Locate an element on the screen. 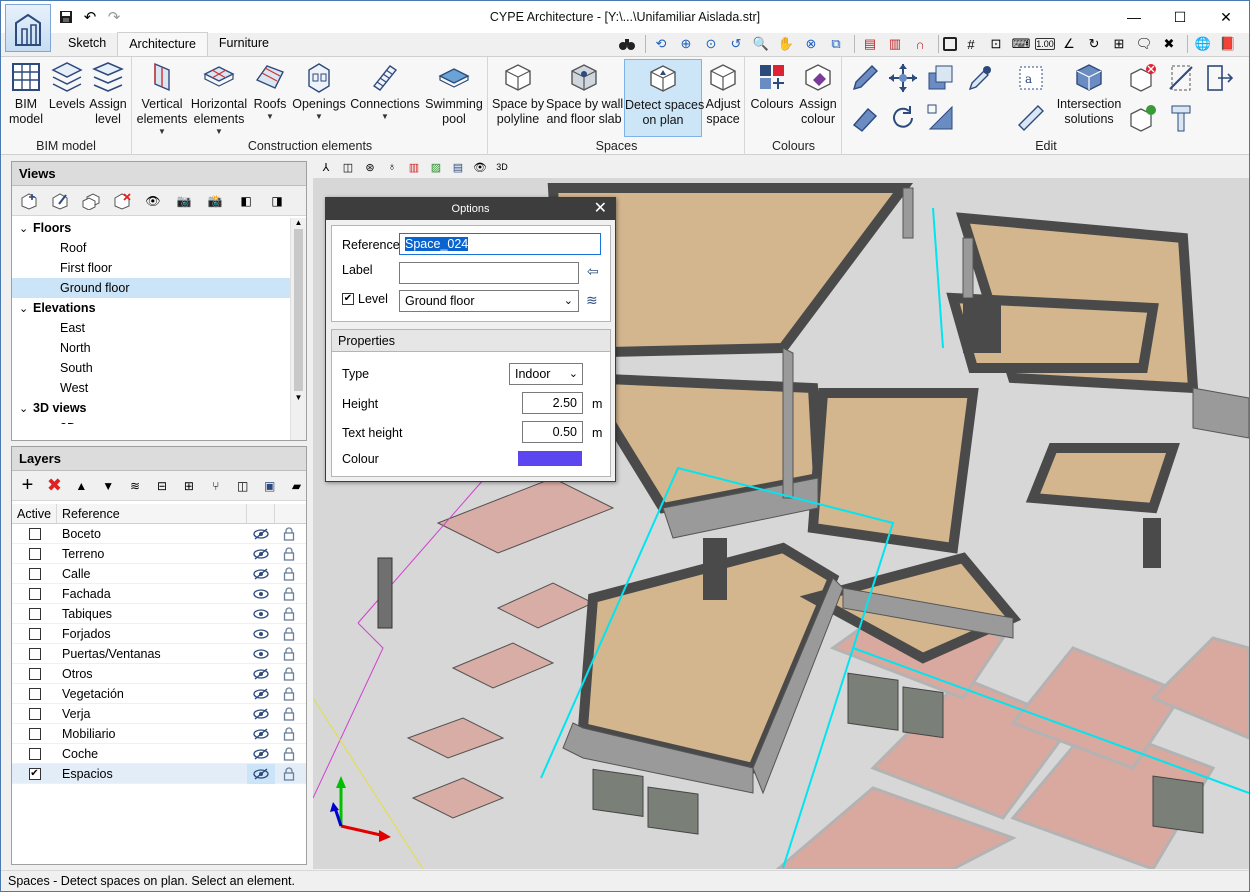 This screenshot has height=892, width=1250. filter-icon: ⑂ is located at coordinates (215, 486).